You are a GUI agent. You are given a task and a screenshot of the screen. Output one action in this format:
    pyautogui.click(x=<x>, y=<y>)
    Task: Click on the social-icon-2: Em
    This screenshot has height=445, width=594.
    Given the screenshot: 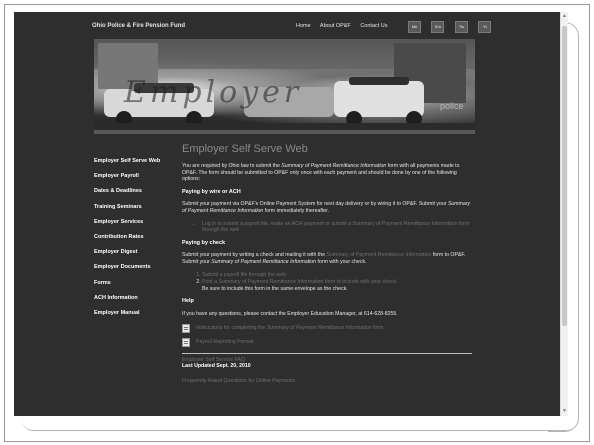 What is the action you would take?
    pyautogui.click(x=438, y=27)
    